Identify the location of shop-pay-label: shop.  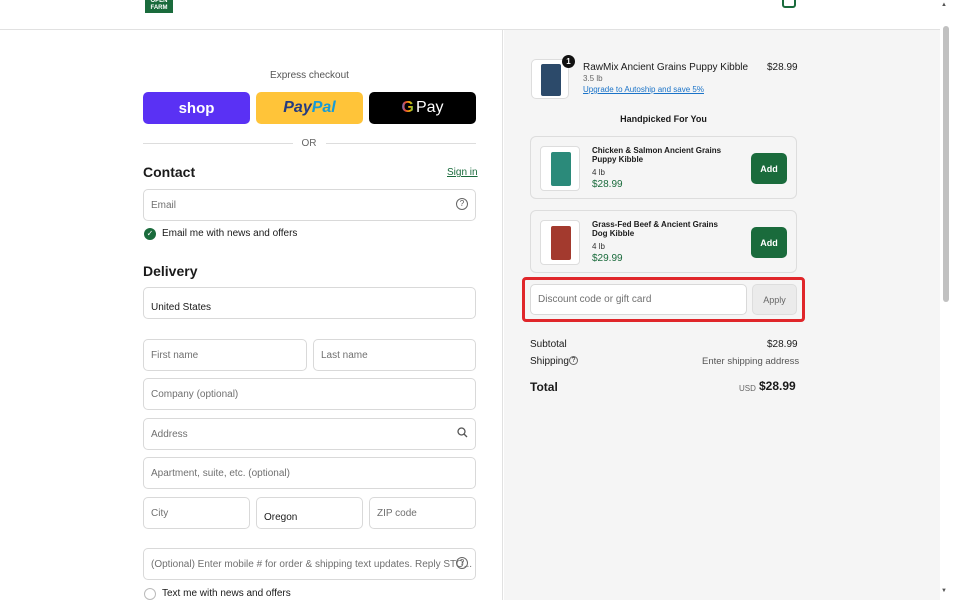
(196, 108).